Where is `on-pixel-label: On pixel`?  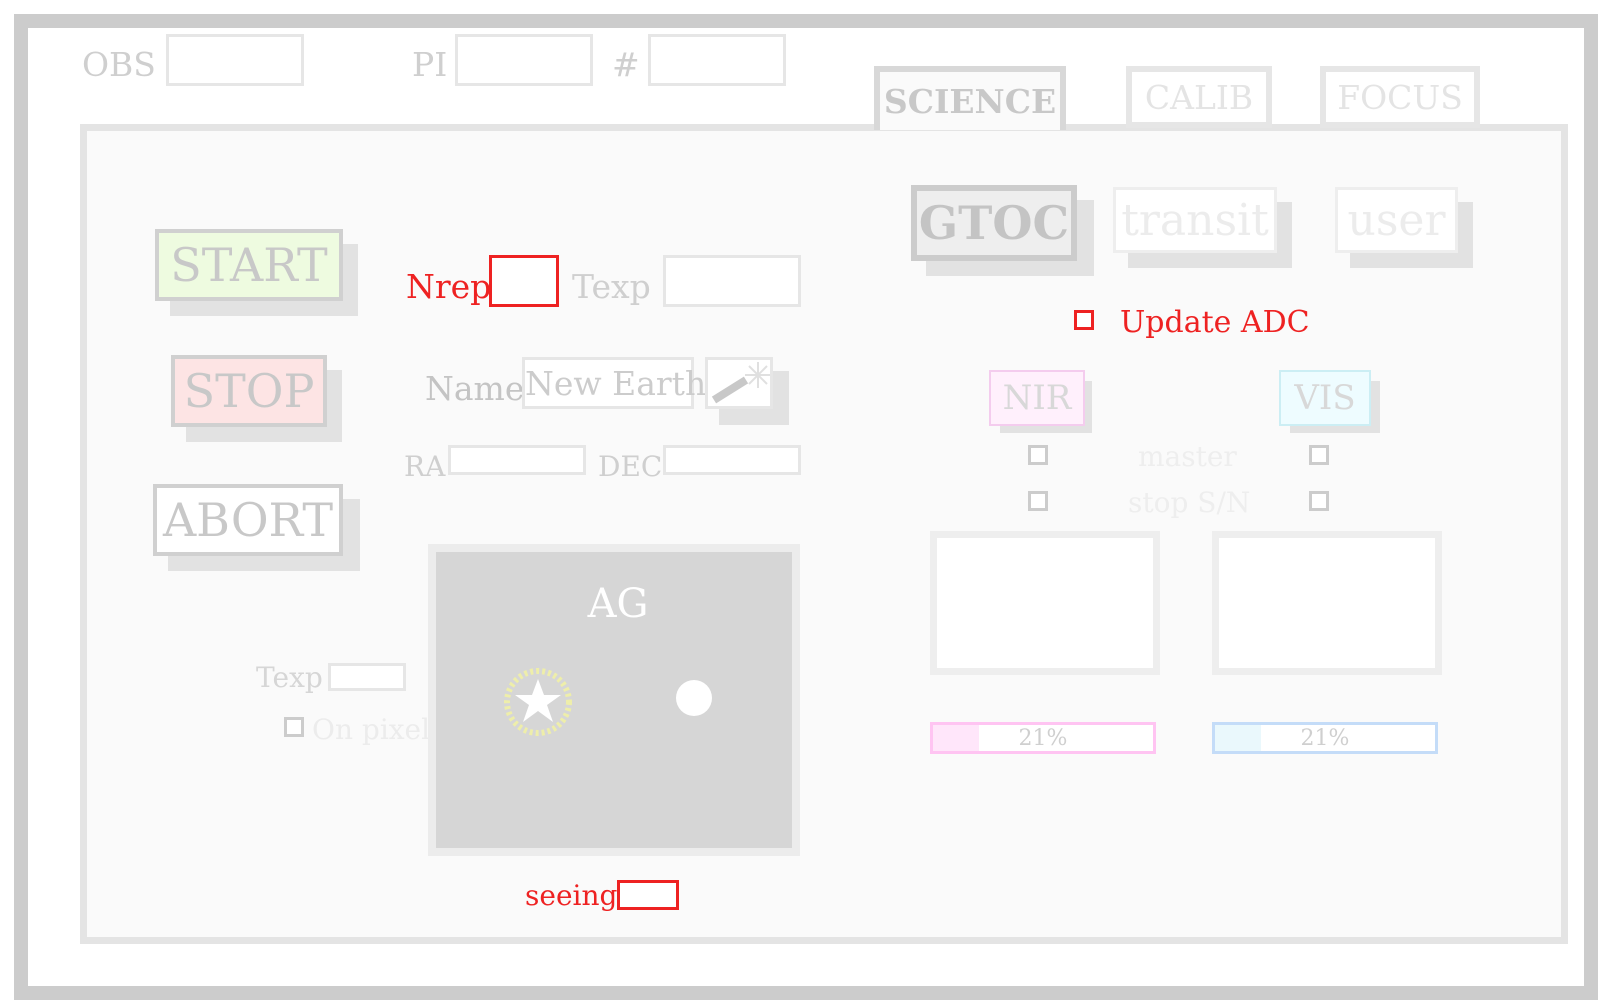
on-pixel-label: On pixel is located at coordinates (371, 729).